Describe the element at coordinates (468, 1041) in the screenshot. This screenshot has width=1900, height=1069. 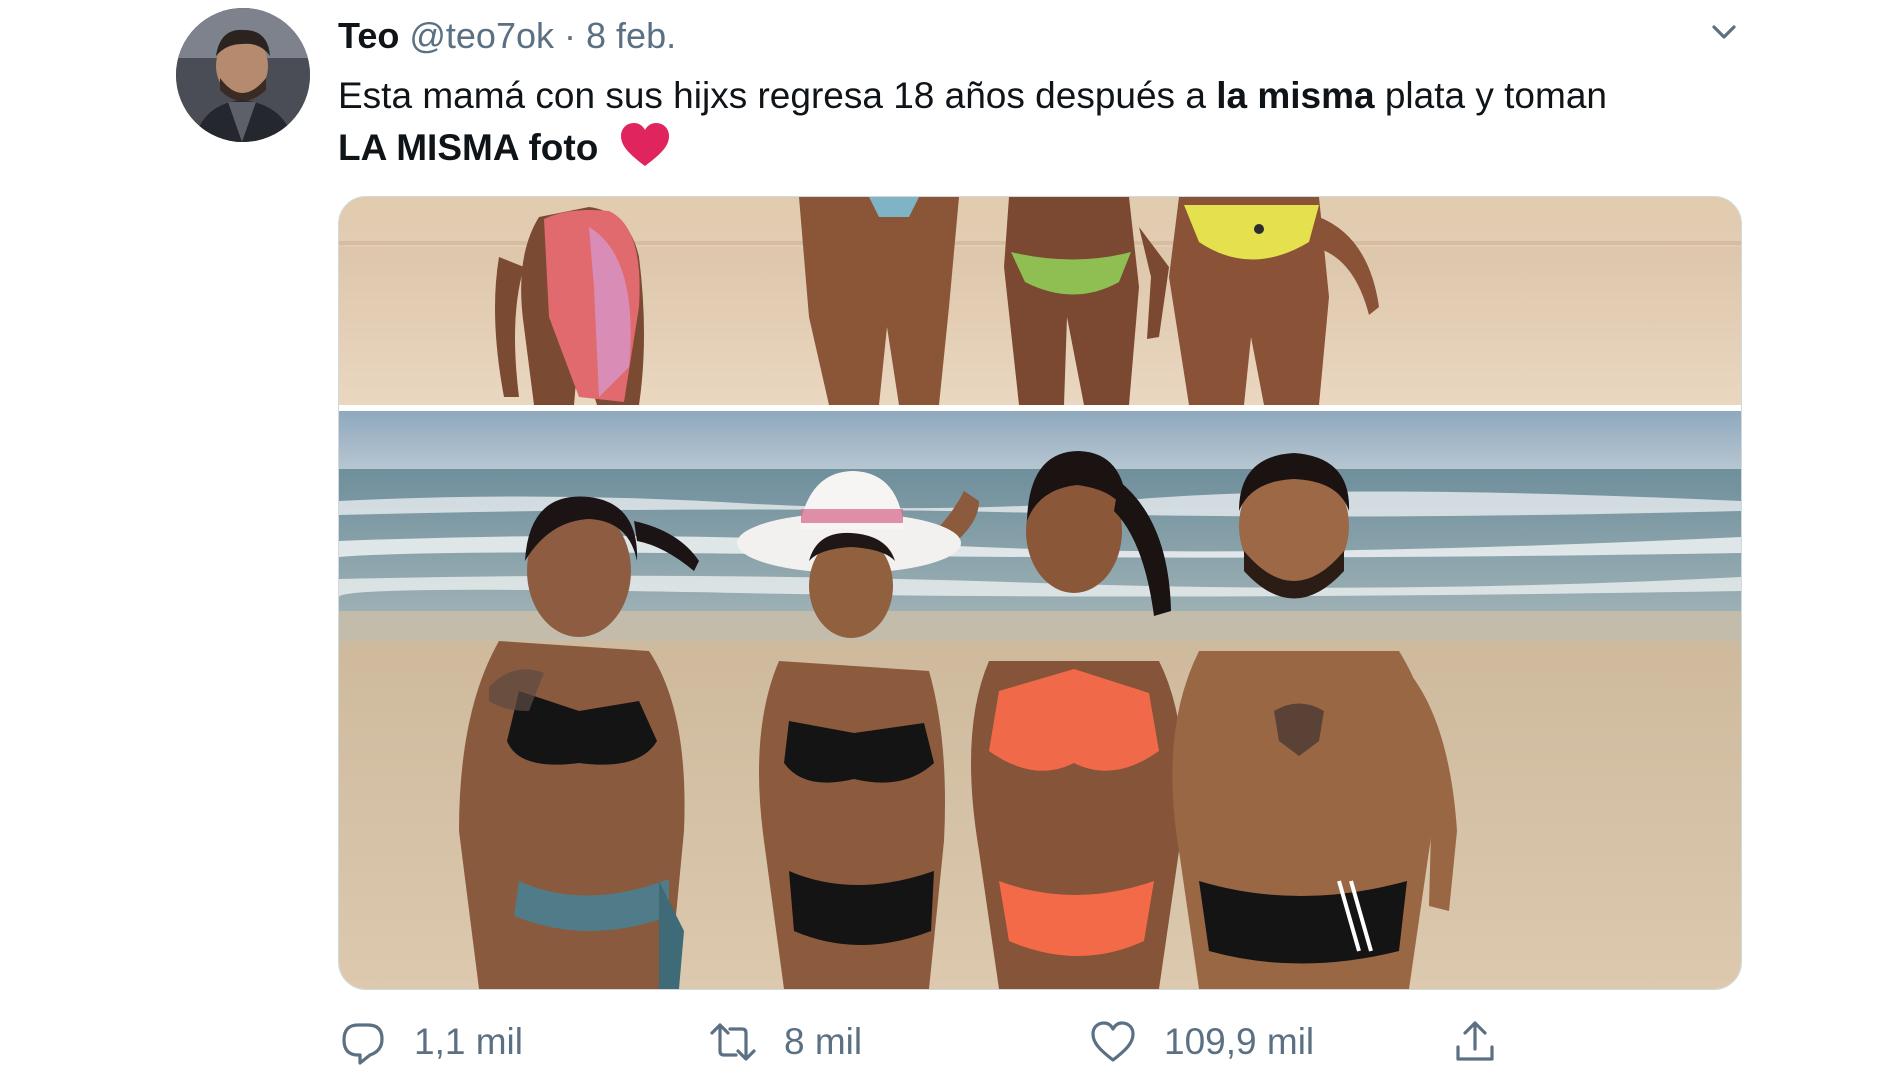
I see `reply-count: 1,1 mil` at that location.